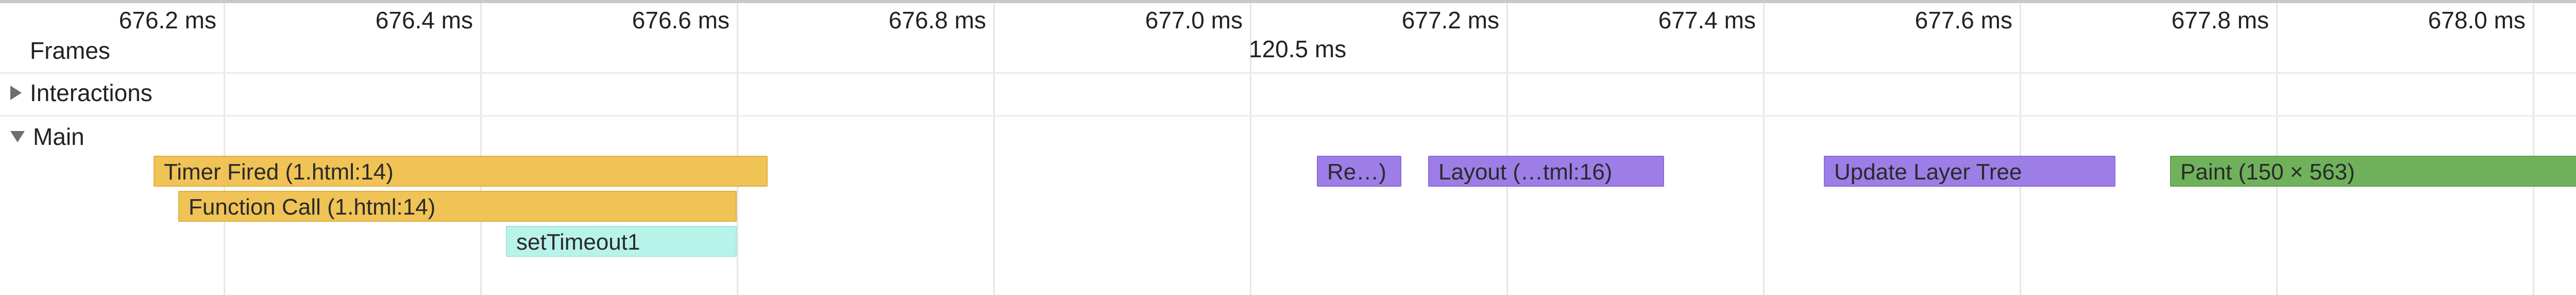  Describe the element at coordinates (1194, 20) in the screenshot. I see `tick-label: 677.0 ms` at that location.